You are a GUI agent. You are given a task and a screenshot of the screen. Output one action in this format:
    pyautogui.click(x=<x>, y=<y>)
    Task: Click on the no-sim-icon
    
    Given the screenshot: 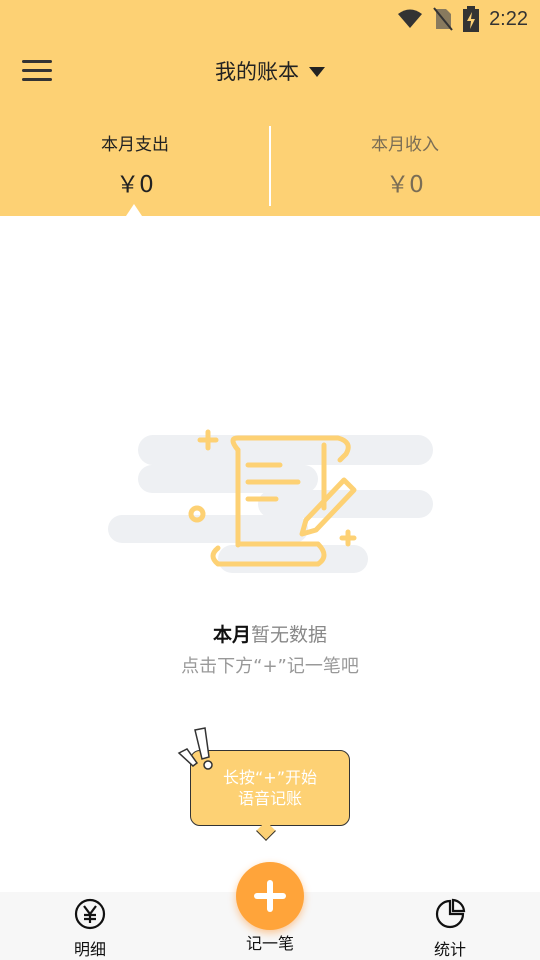 What is the action you would take?
    pyautogui.click(x=443, y=19)
    